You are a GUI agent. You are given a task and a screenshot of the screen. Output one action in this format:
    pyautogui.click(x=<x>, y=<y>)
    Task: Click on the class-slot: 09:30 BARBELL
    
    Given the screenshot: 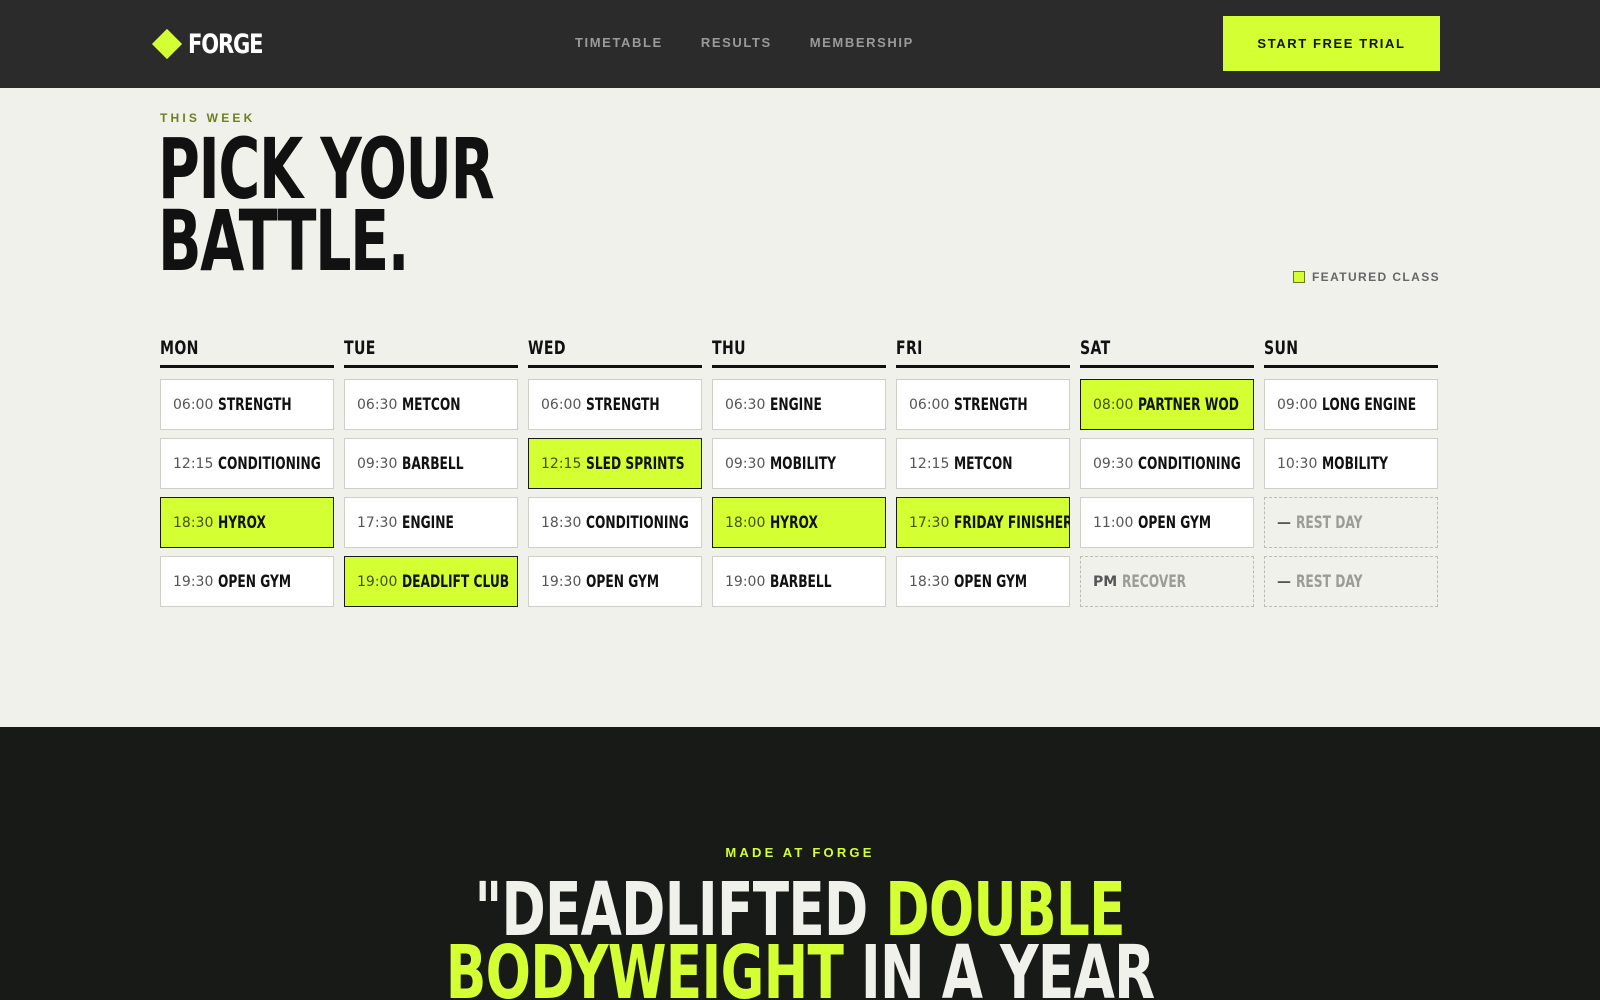 What is the action you would take?
    pyautogui.click(x=431, y=463)
    